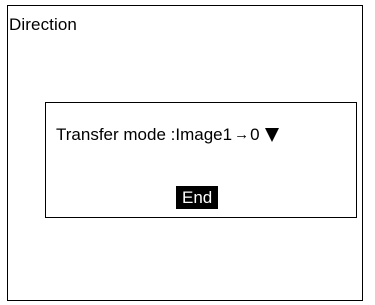 The height and width of the screenshot is (305, 375). What do you see at coordinates (255, 134) in the screenshot?
I see `transfer-mode-target: 0` at bounding box center [255, 134].